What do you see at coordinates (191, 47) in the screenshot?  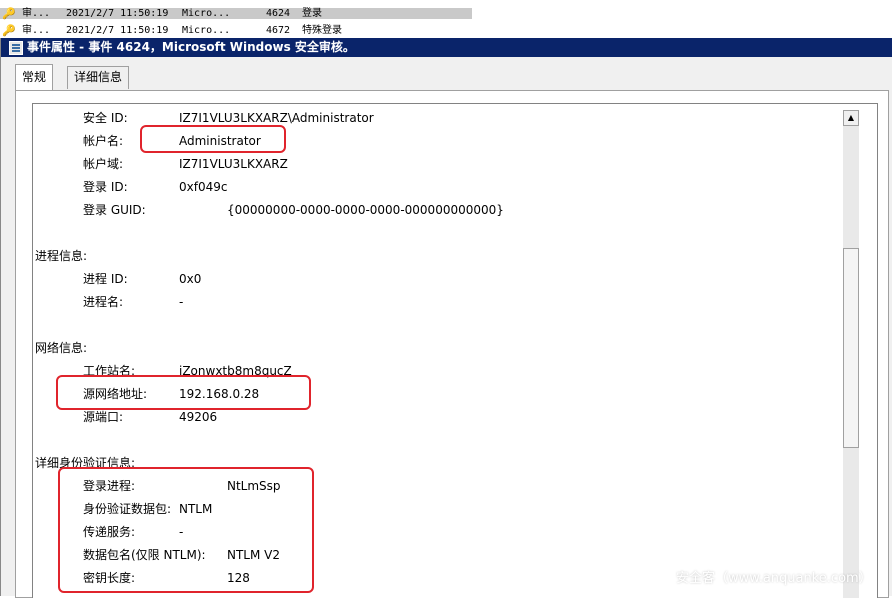 I see `dialog-title: 事件属性 - 事件 4624，Microsoft Windows 安全审核。` at bounding box center [191, 47].